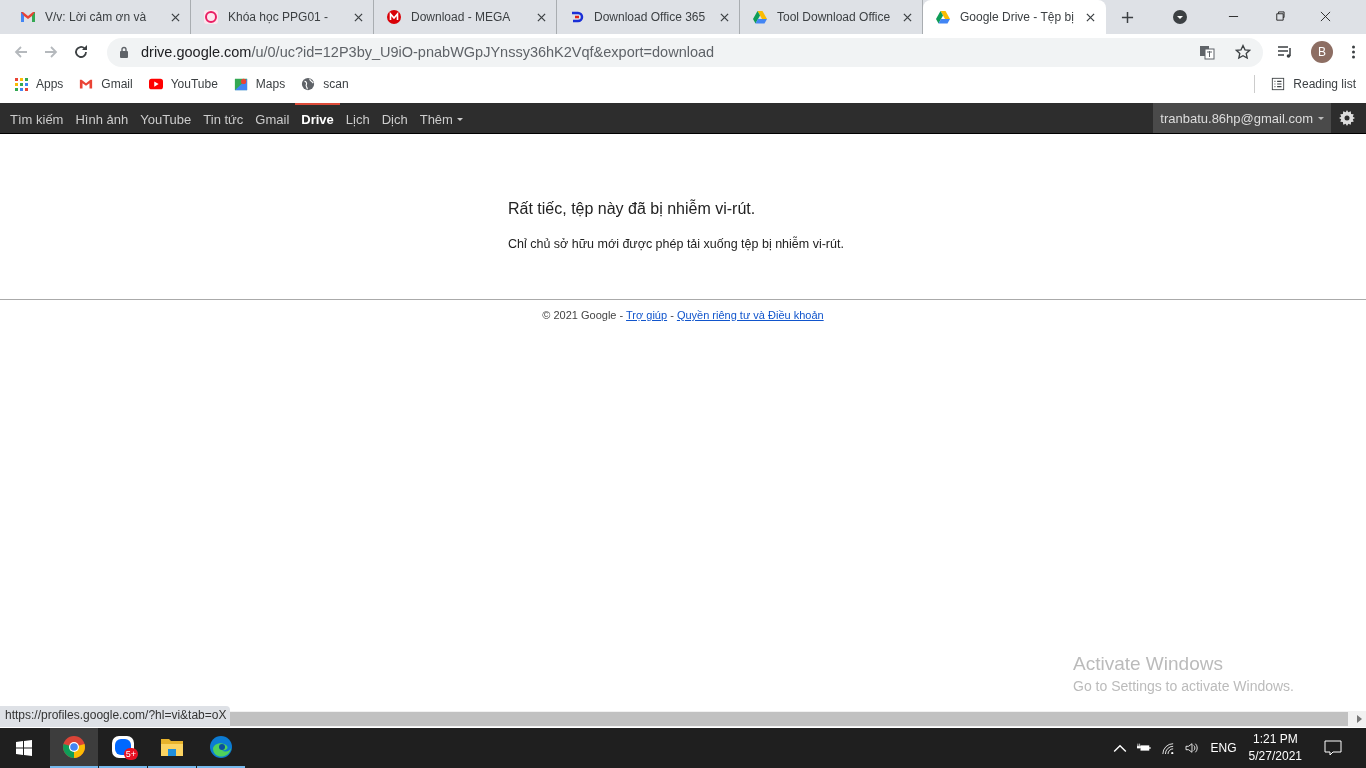 This screenshot has width=1366, height=768. Describe the element at coordinates (357, 118) in the screenshot. I see `nav-link: Lịch` at that location.